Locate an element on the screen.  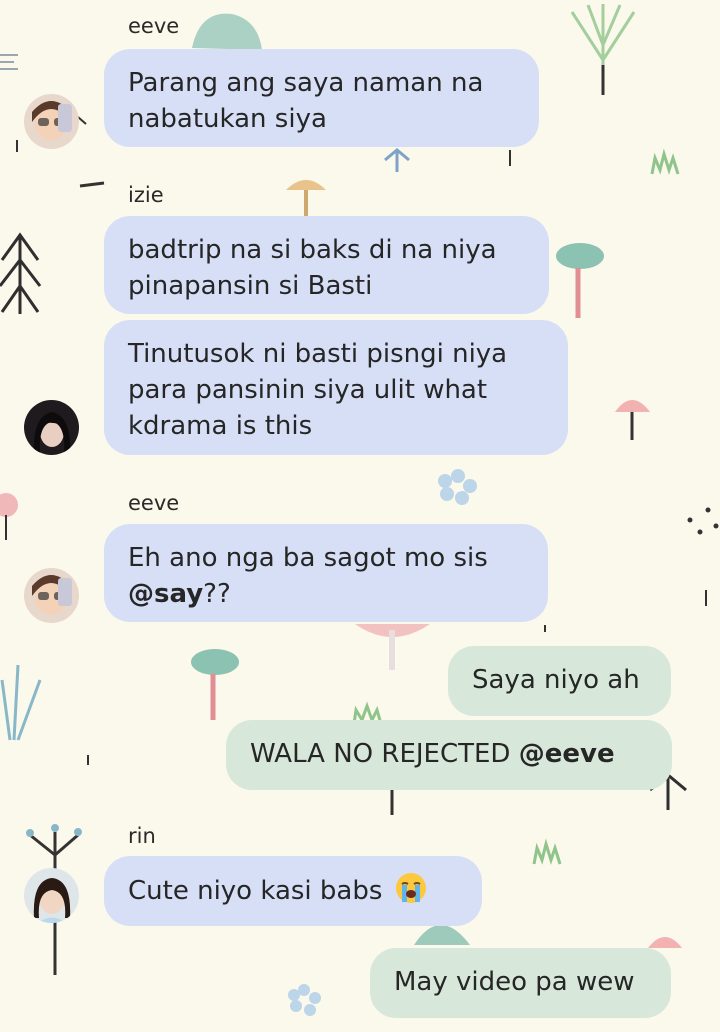
message-bubble: May video pa wew is located at coordinates (520, 983).